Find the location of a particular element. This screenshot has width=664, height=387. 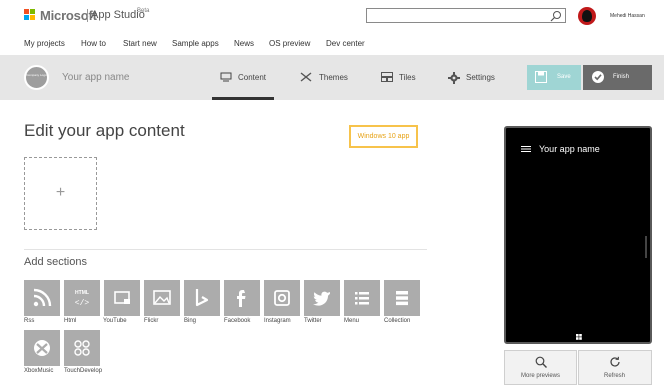

section-label-collection: Collection is located at coordinates (397, 321).